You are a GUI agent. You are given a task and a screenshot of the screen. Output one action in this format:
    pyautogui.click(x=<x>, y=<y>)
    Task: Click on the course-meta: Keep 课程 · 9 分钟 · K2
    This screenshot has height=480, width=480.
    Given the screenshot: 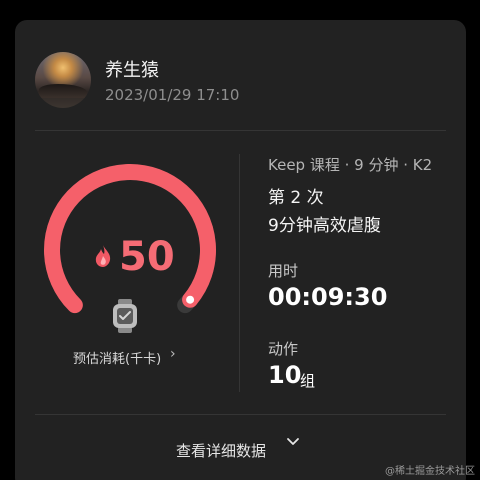 What is the action you would take?
    pyautogui.click(x=350, y=165)
    